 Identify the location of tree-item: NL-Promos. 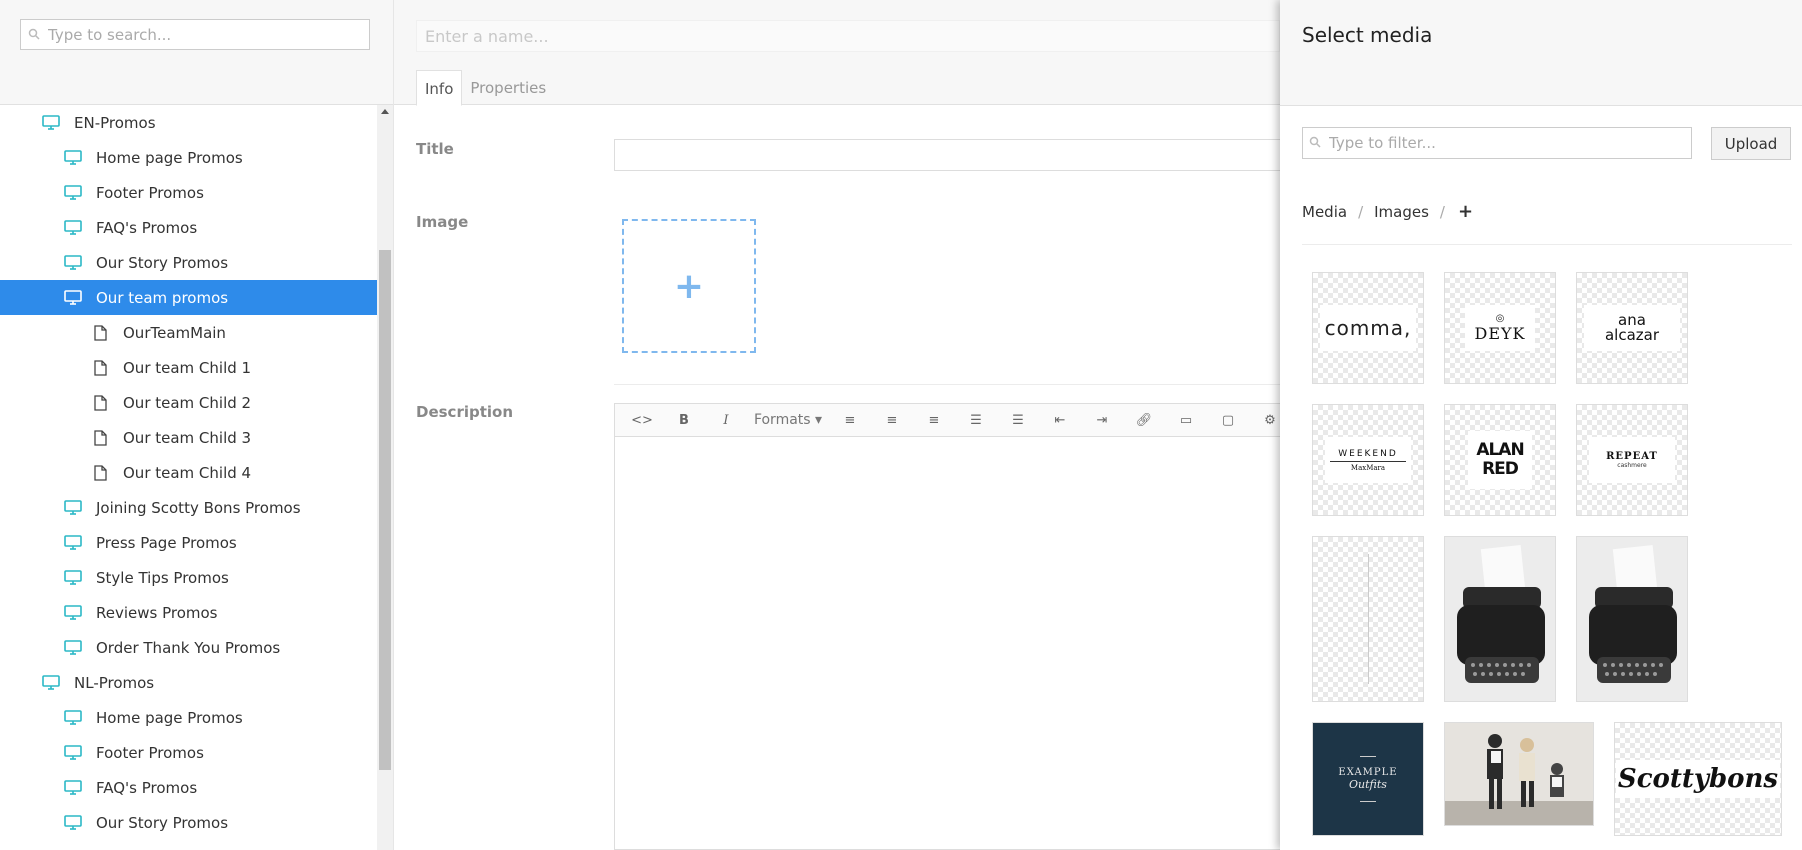
(188, 682).